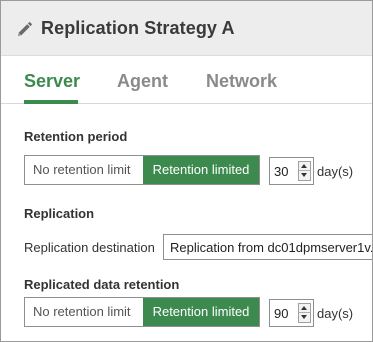 The height and width of the screenshot is (342, 373). I want to click on replicated-retention-days-stepper: 90, so click(291, 313).